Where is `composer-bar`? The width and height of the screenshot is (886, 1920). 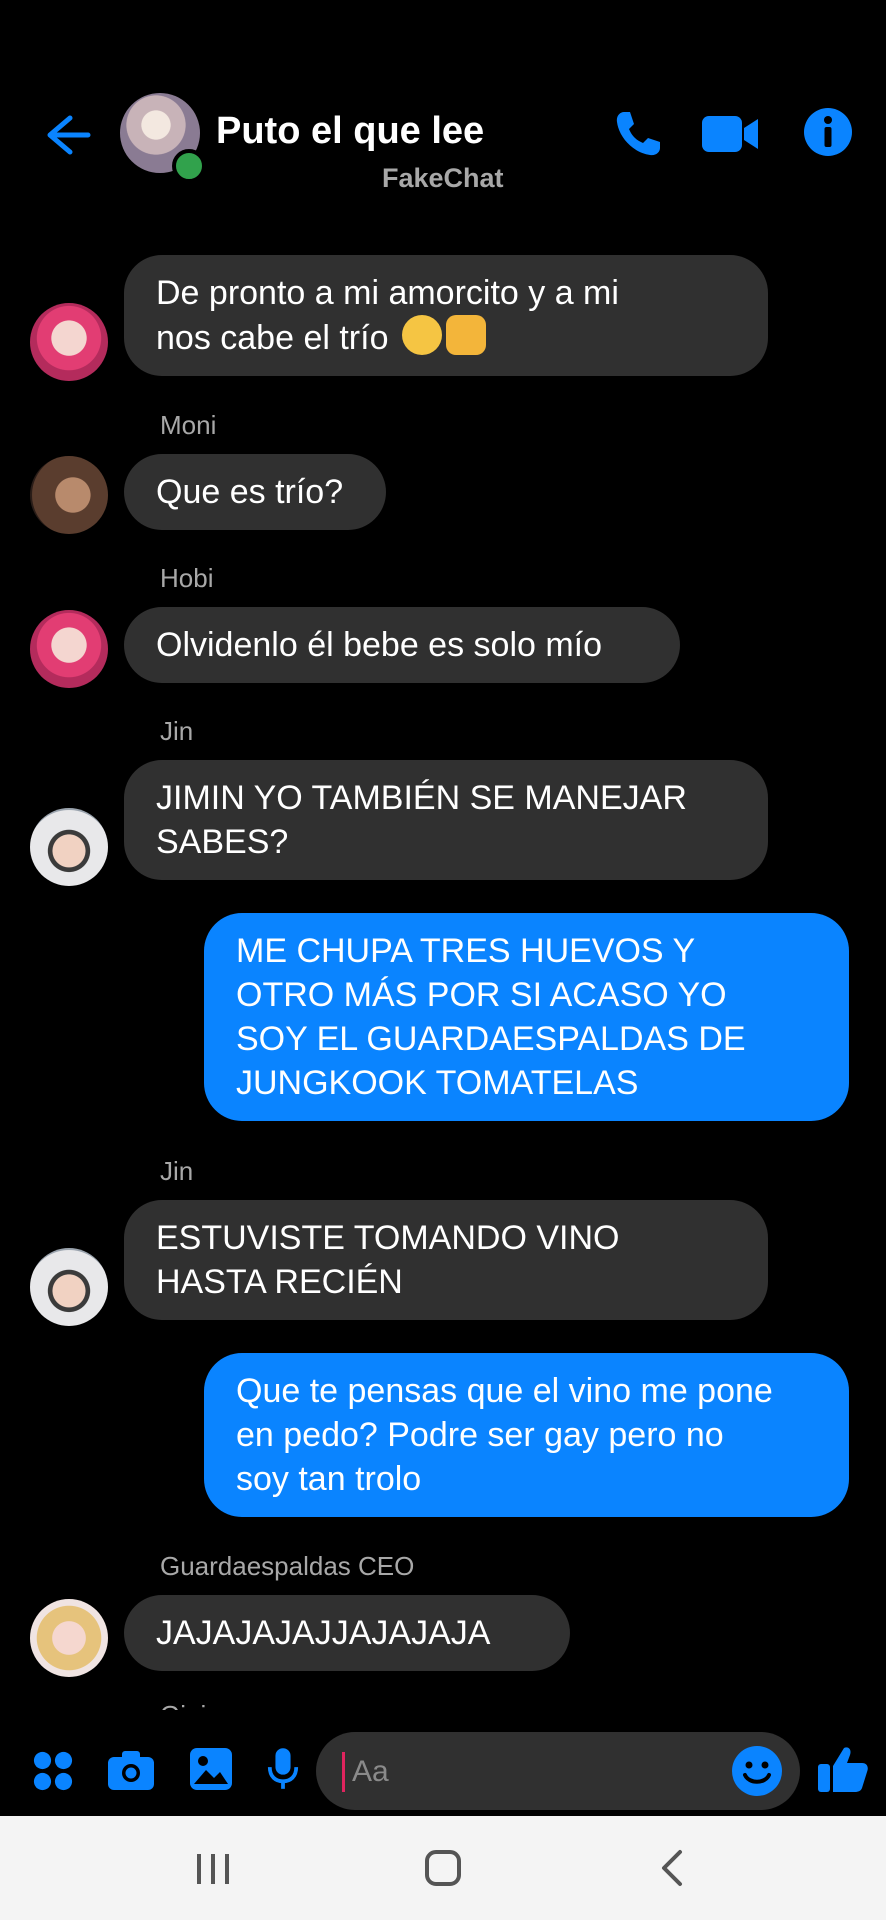 composer-bar is located at coordinates (443, 1763).